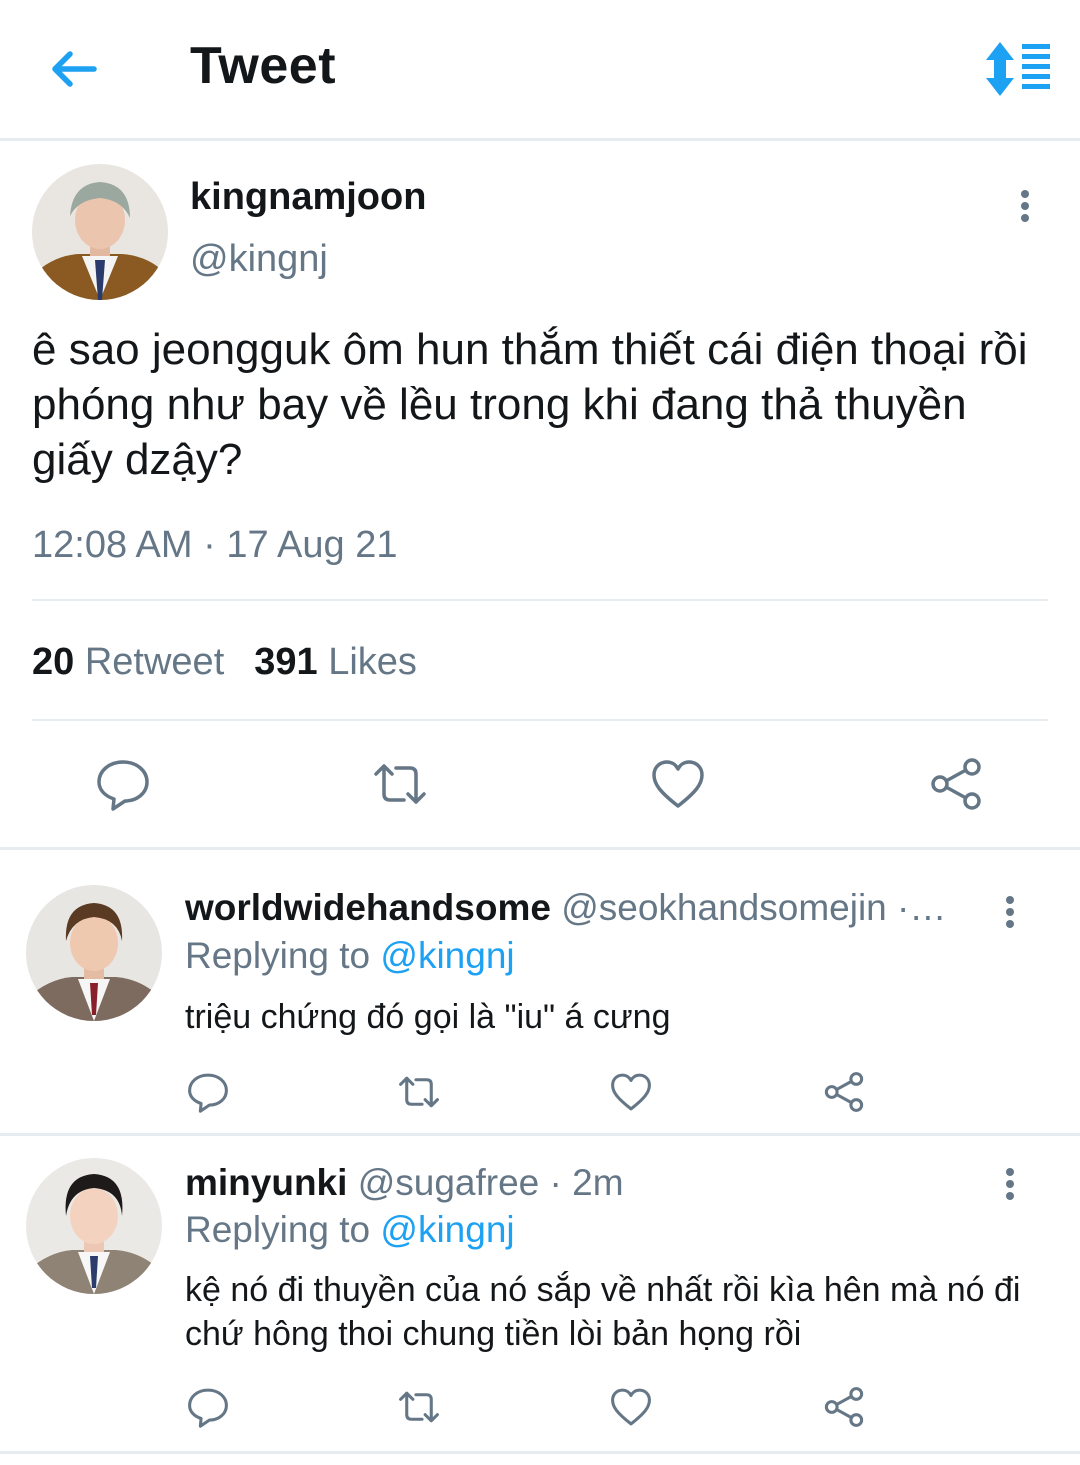 This screenshot has height=1465, width=1080. What do you see at coordinates (263, 66) in the screenshot?
I see `page-title: Tweet` at bounding box center [263, 66].